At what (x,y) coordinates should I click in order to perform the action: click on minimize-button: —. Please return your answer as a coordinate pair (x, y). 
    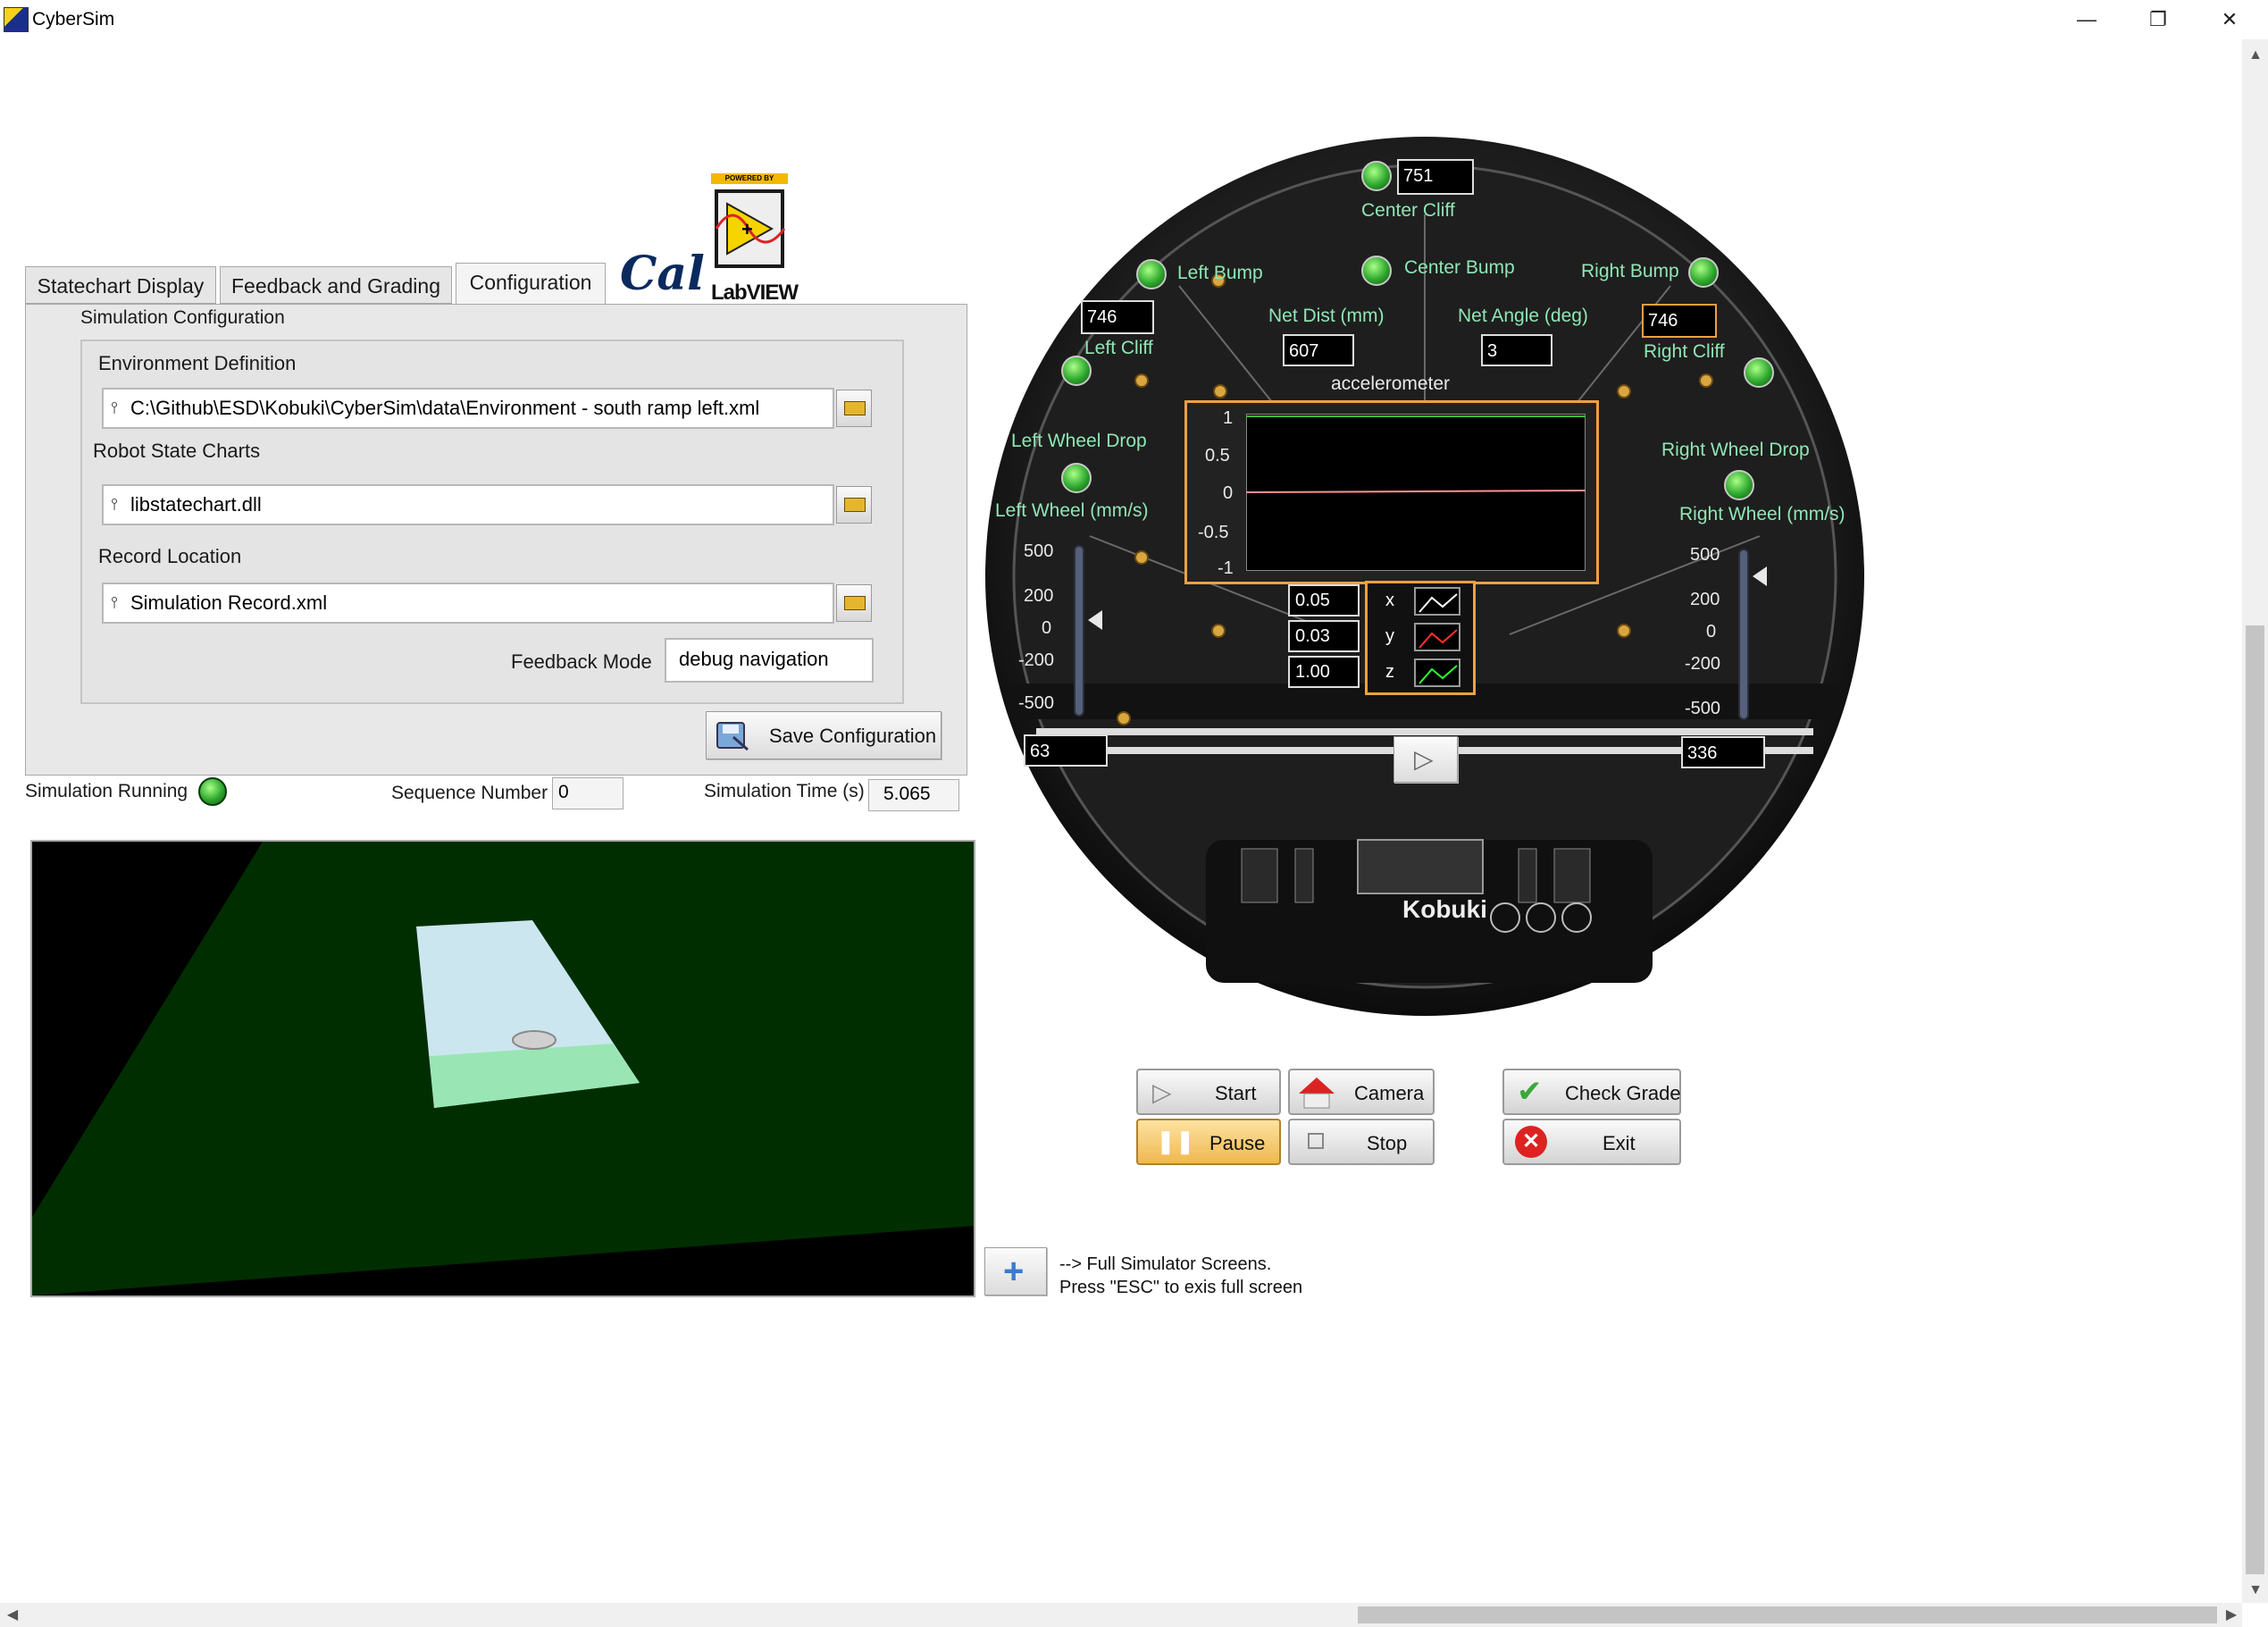
    Looking at the image, I should click on (2086, 19).